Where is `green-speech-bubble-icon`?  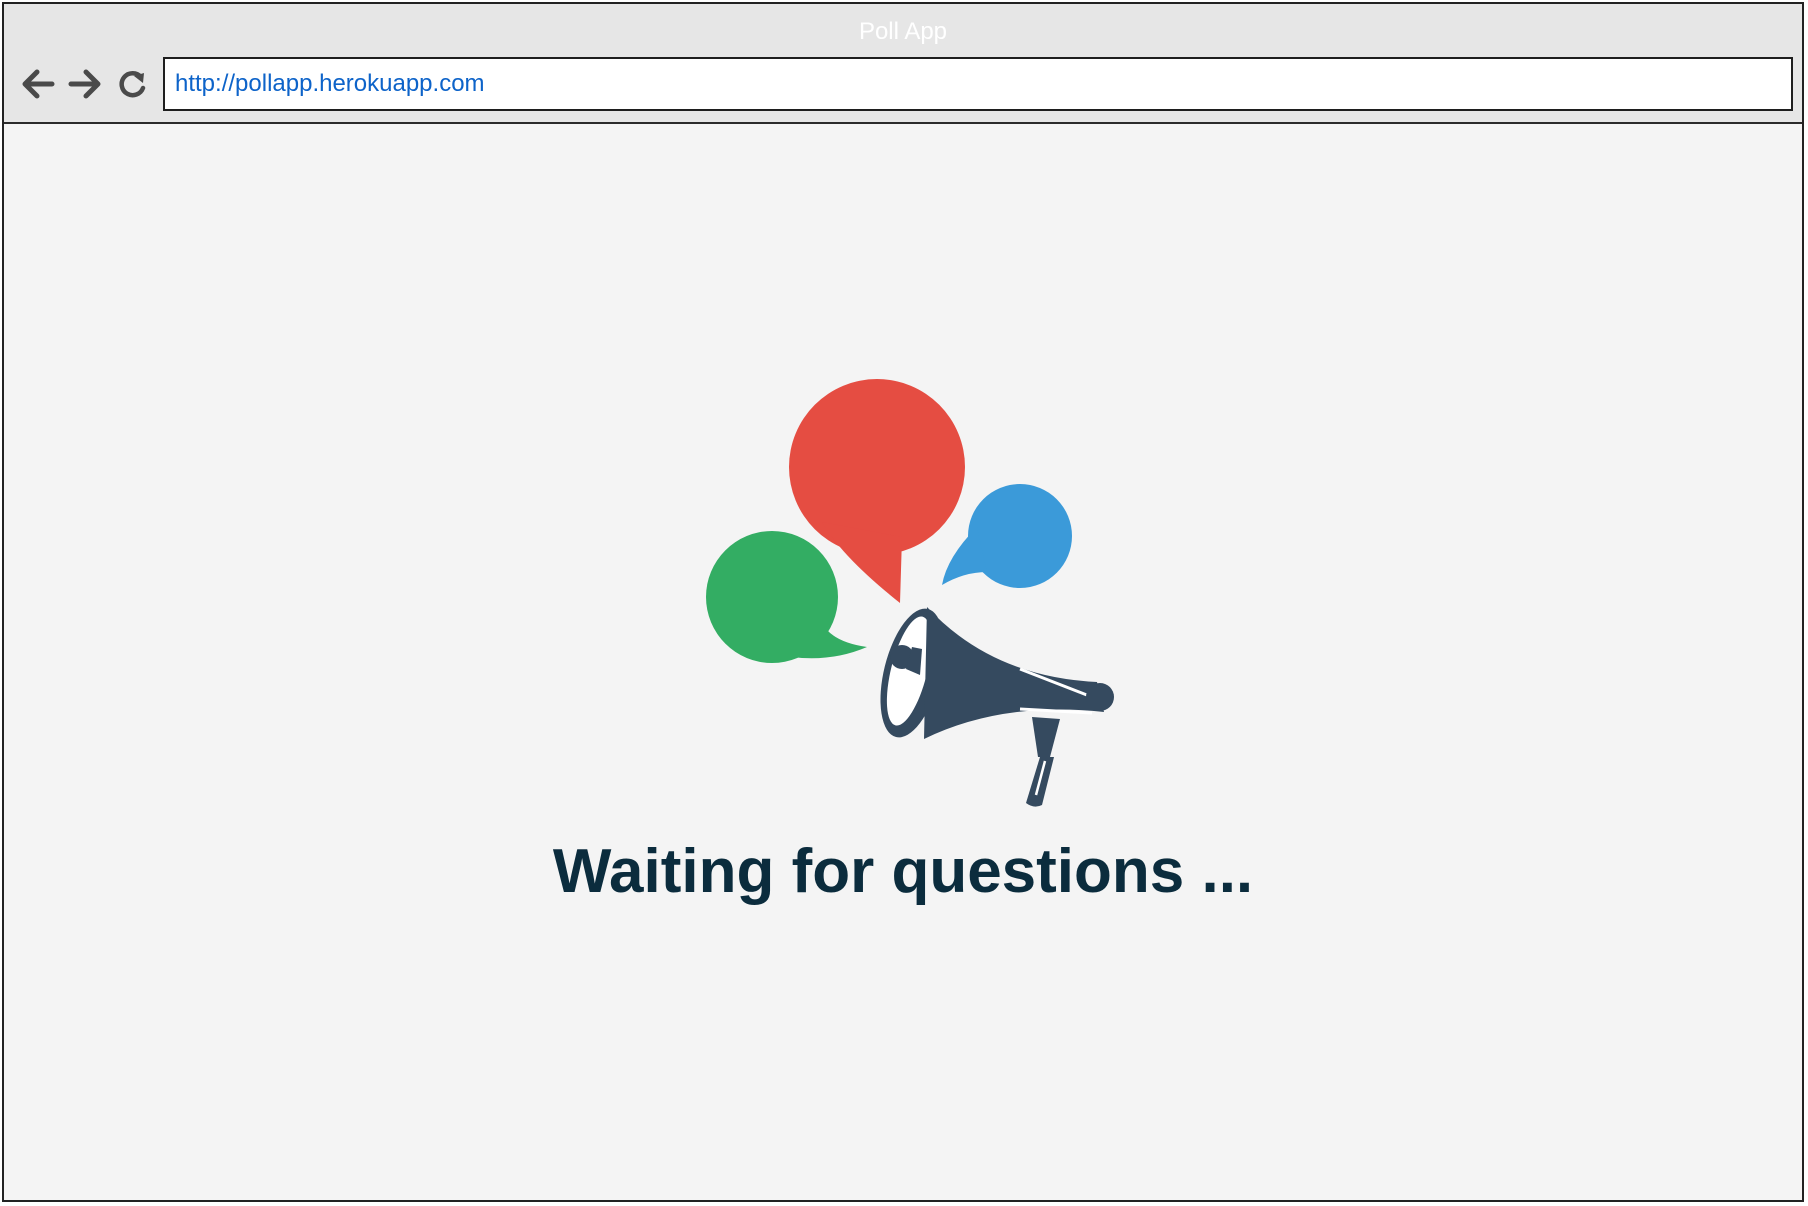
green-speech-bubble-icon is located at coordinates (786, 597).